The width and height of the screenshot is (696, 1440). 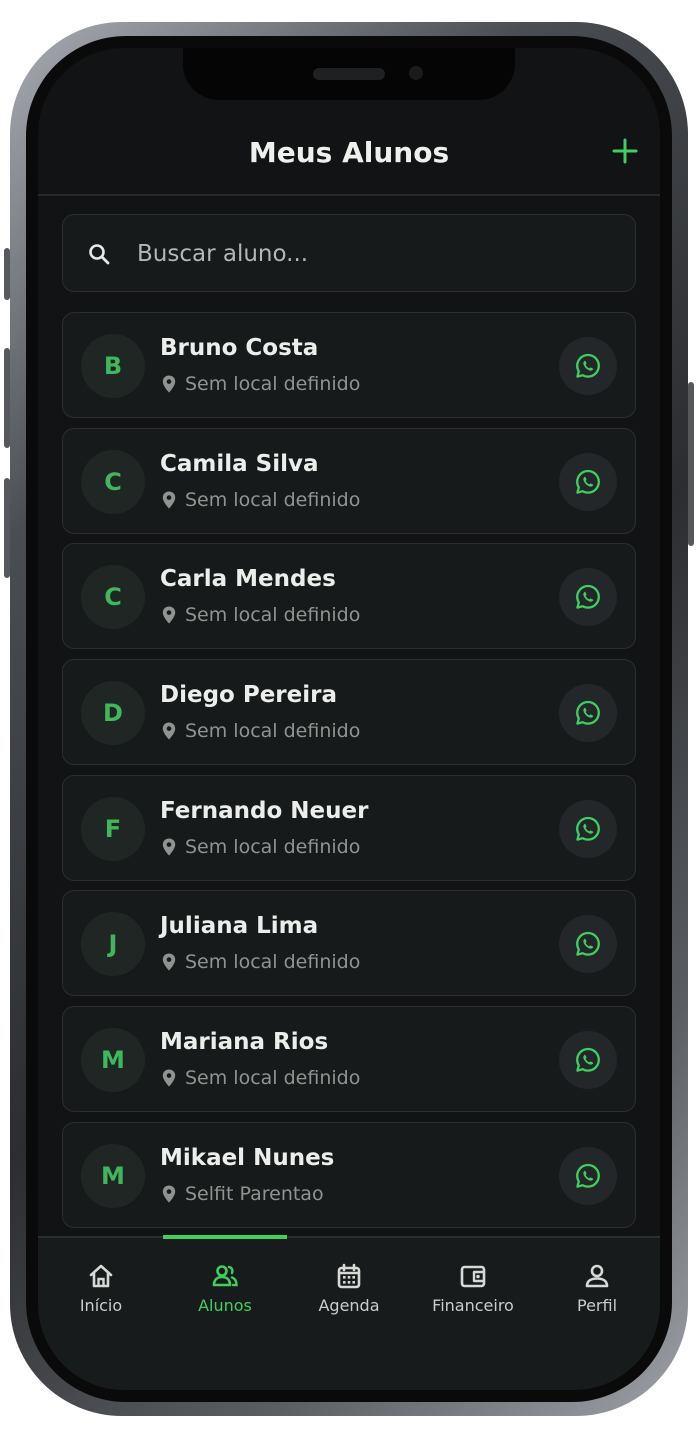 I want to click on notch, so click(x=349, y=74).